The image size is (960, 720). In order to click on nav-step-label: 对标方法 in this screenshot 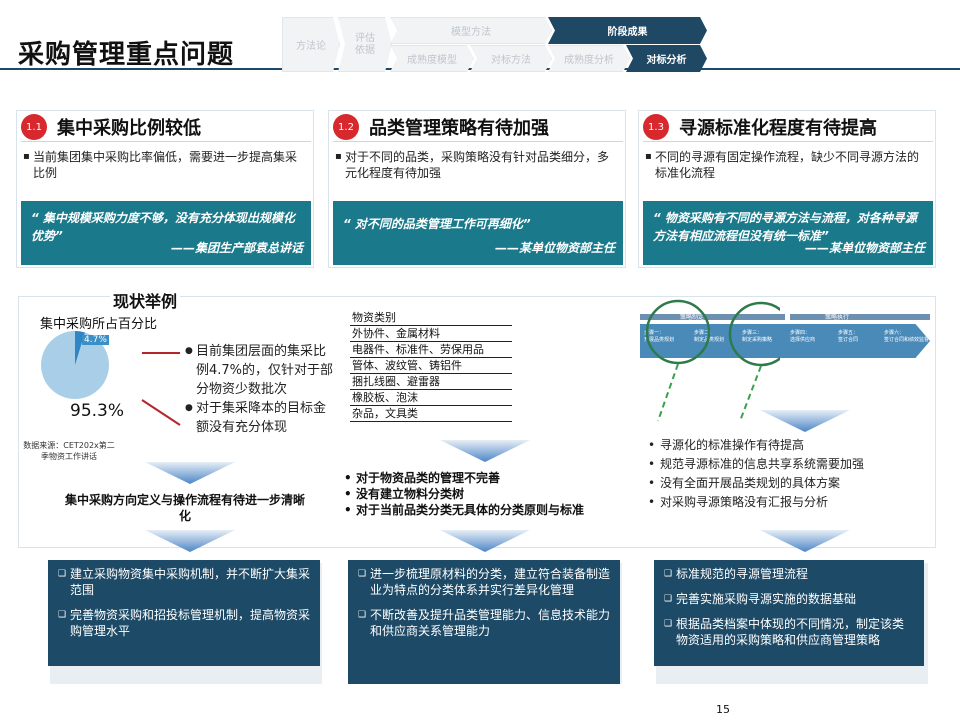, I will do `click(511, 60)`.